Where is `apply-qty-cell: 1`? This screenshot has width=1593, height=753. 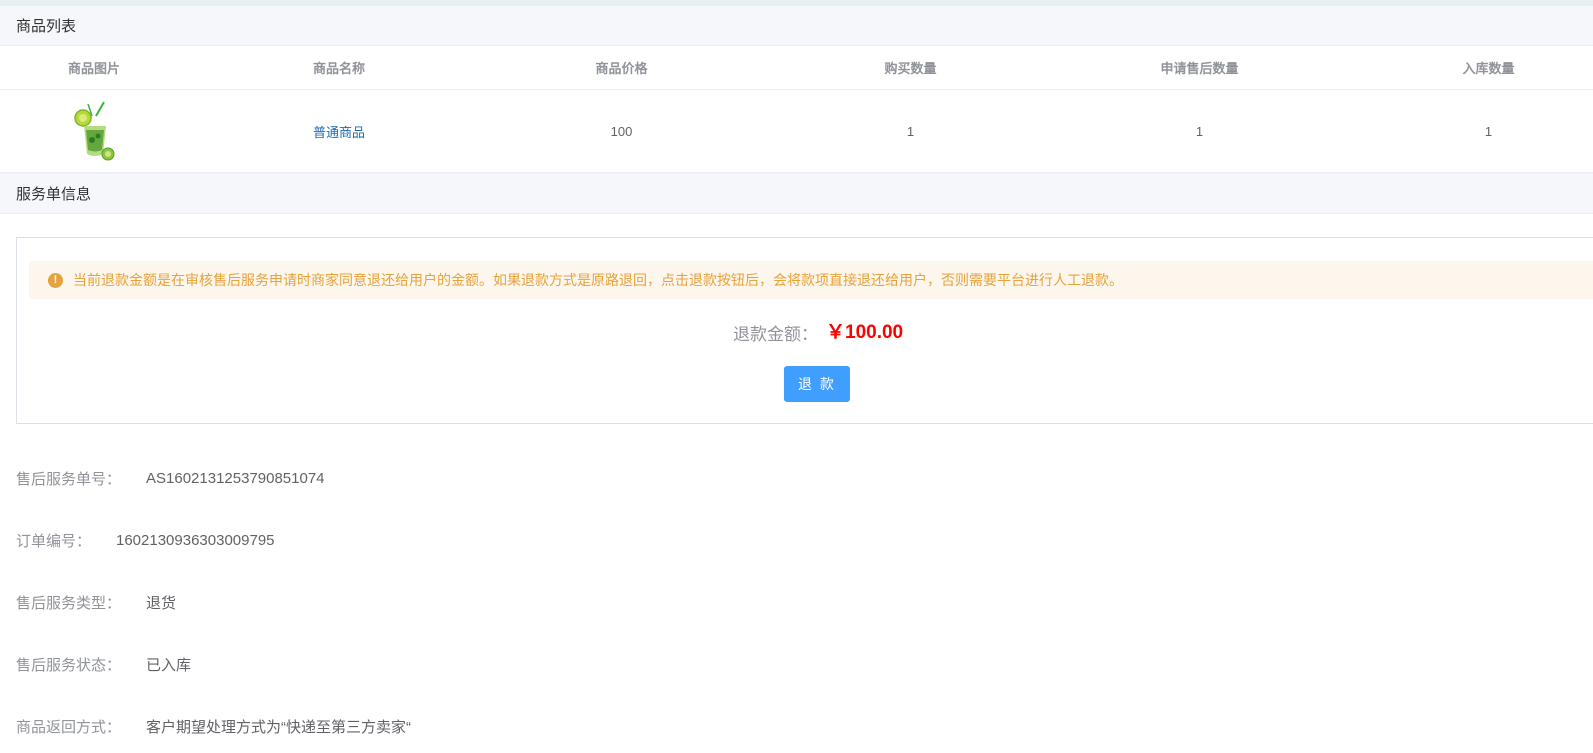 apply-qty-cell: 1 is located at coordinates (1199, 131).